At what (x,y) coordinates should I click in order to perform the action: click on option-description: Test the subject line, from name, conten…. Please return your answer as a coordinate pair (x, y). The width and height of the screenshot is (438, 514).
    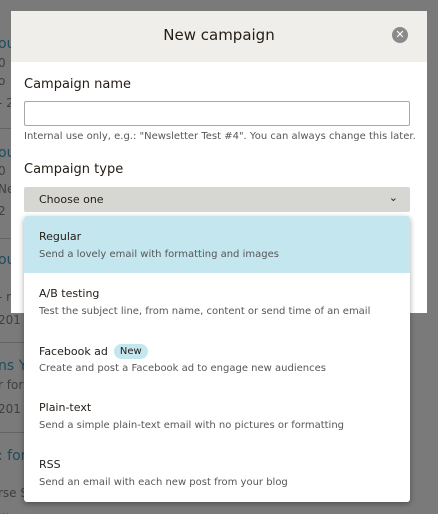
    Looking at the image, I should click on (205, 311).